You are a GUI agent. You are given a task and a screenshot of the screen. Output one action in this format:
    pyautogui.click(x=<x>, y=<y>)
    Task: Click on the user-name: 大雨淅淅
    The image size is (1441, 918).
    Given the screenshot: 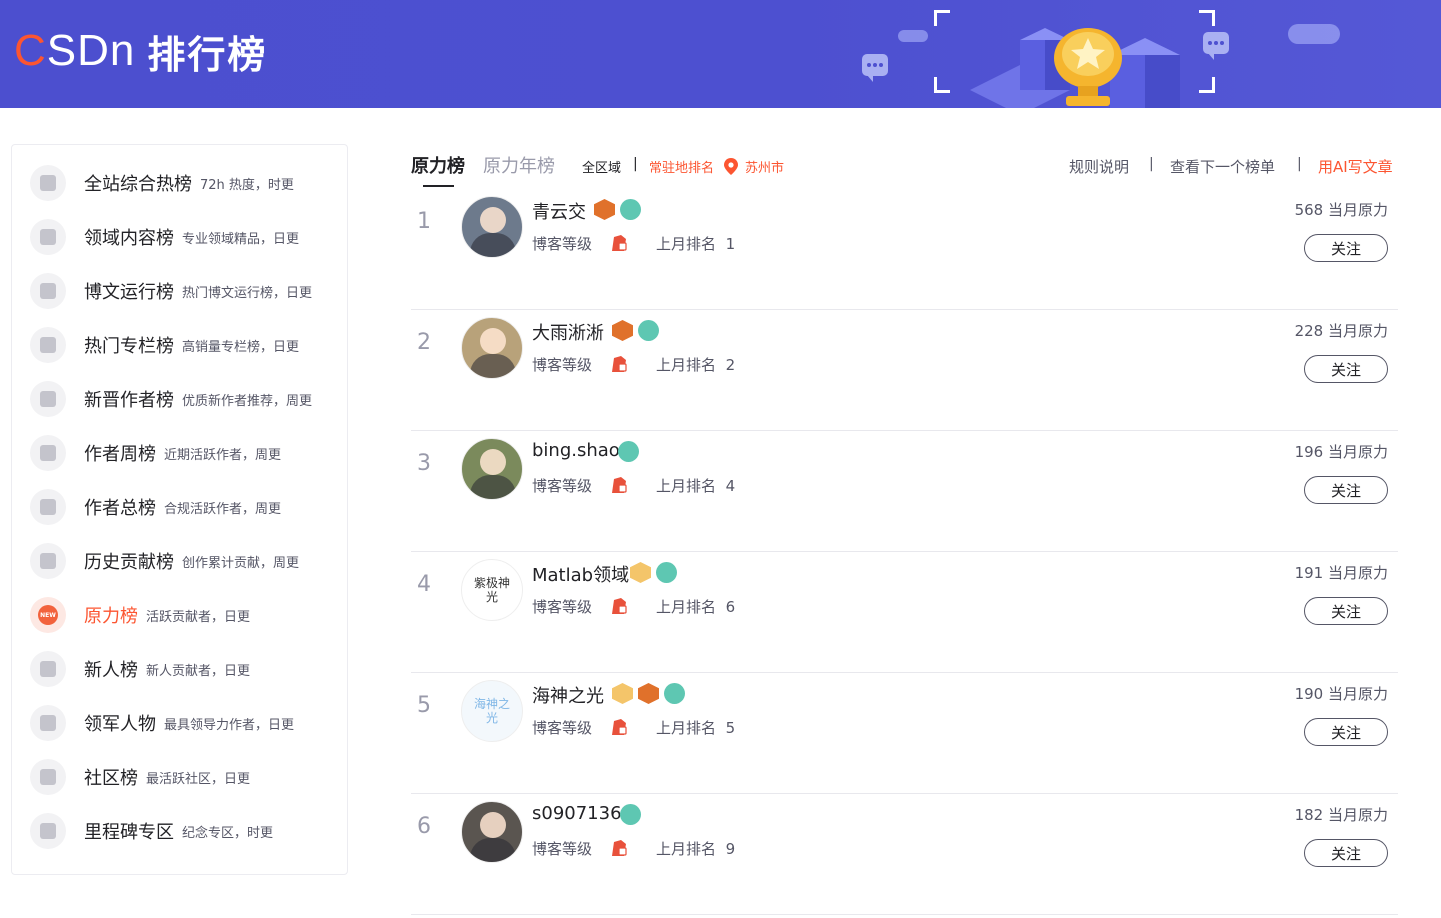 What is the action you would take?
    pyautogui.click(x=568, y=332)
    